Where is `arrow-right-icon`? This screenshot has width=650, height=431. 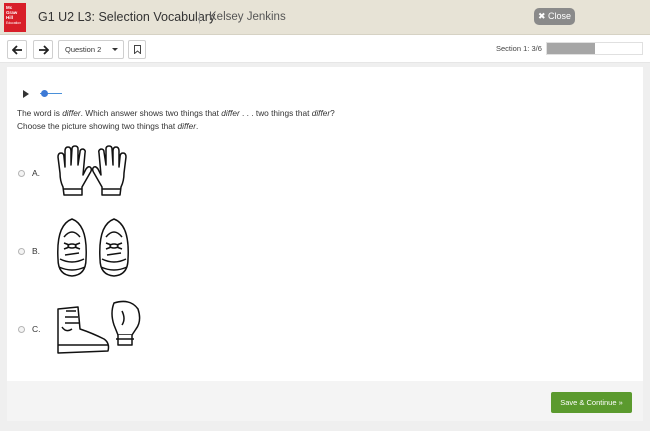 arrow-right-icon is located at coordinates (44, 50).